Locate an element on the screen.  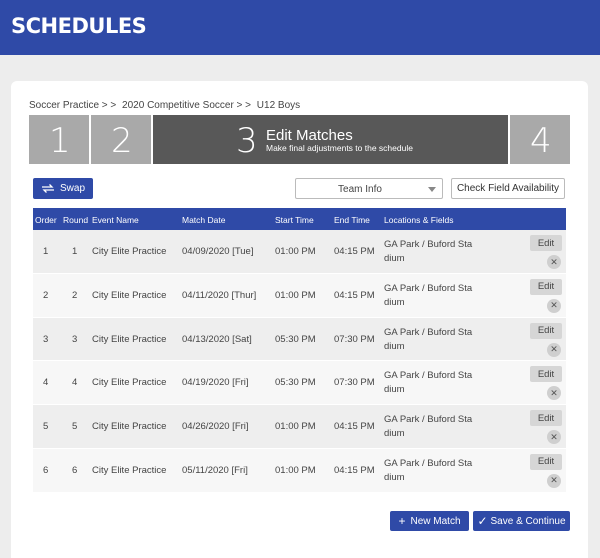
cell-round: 6 is located at coordinates (75, 470).